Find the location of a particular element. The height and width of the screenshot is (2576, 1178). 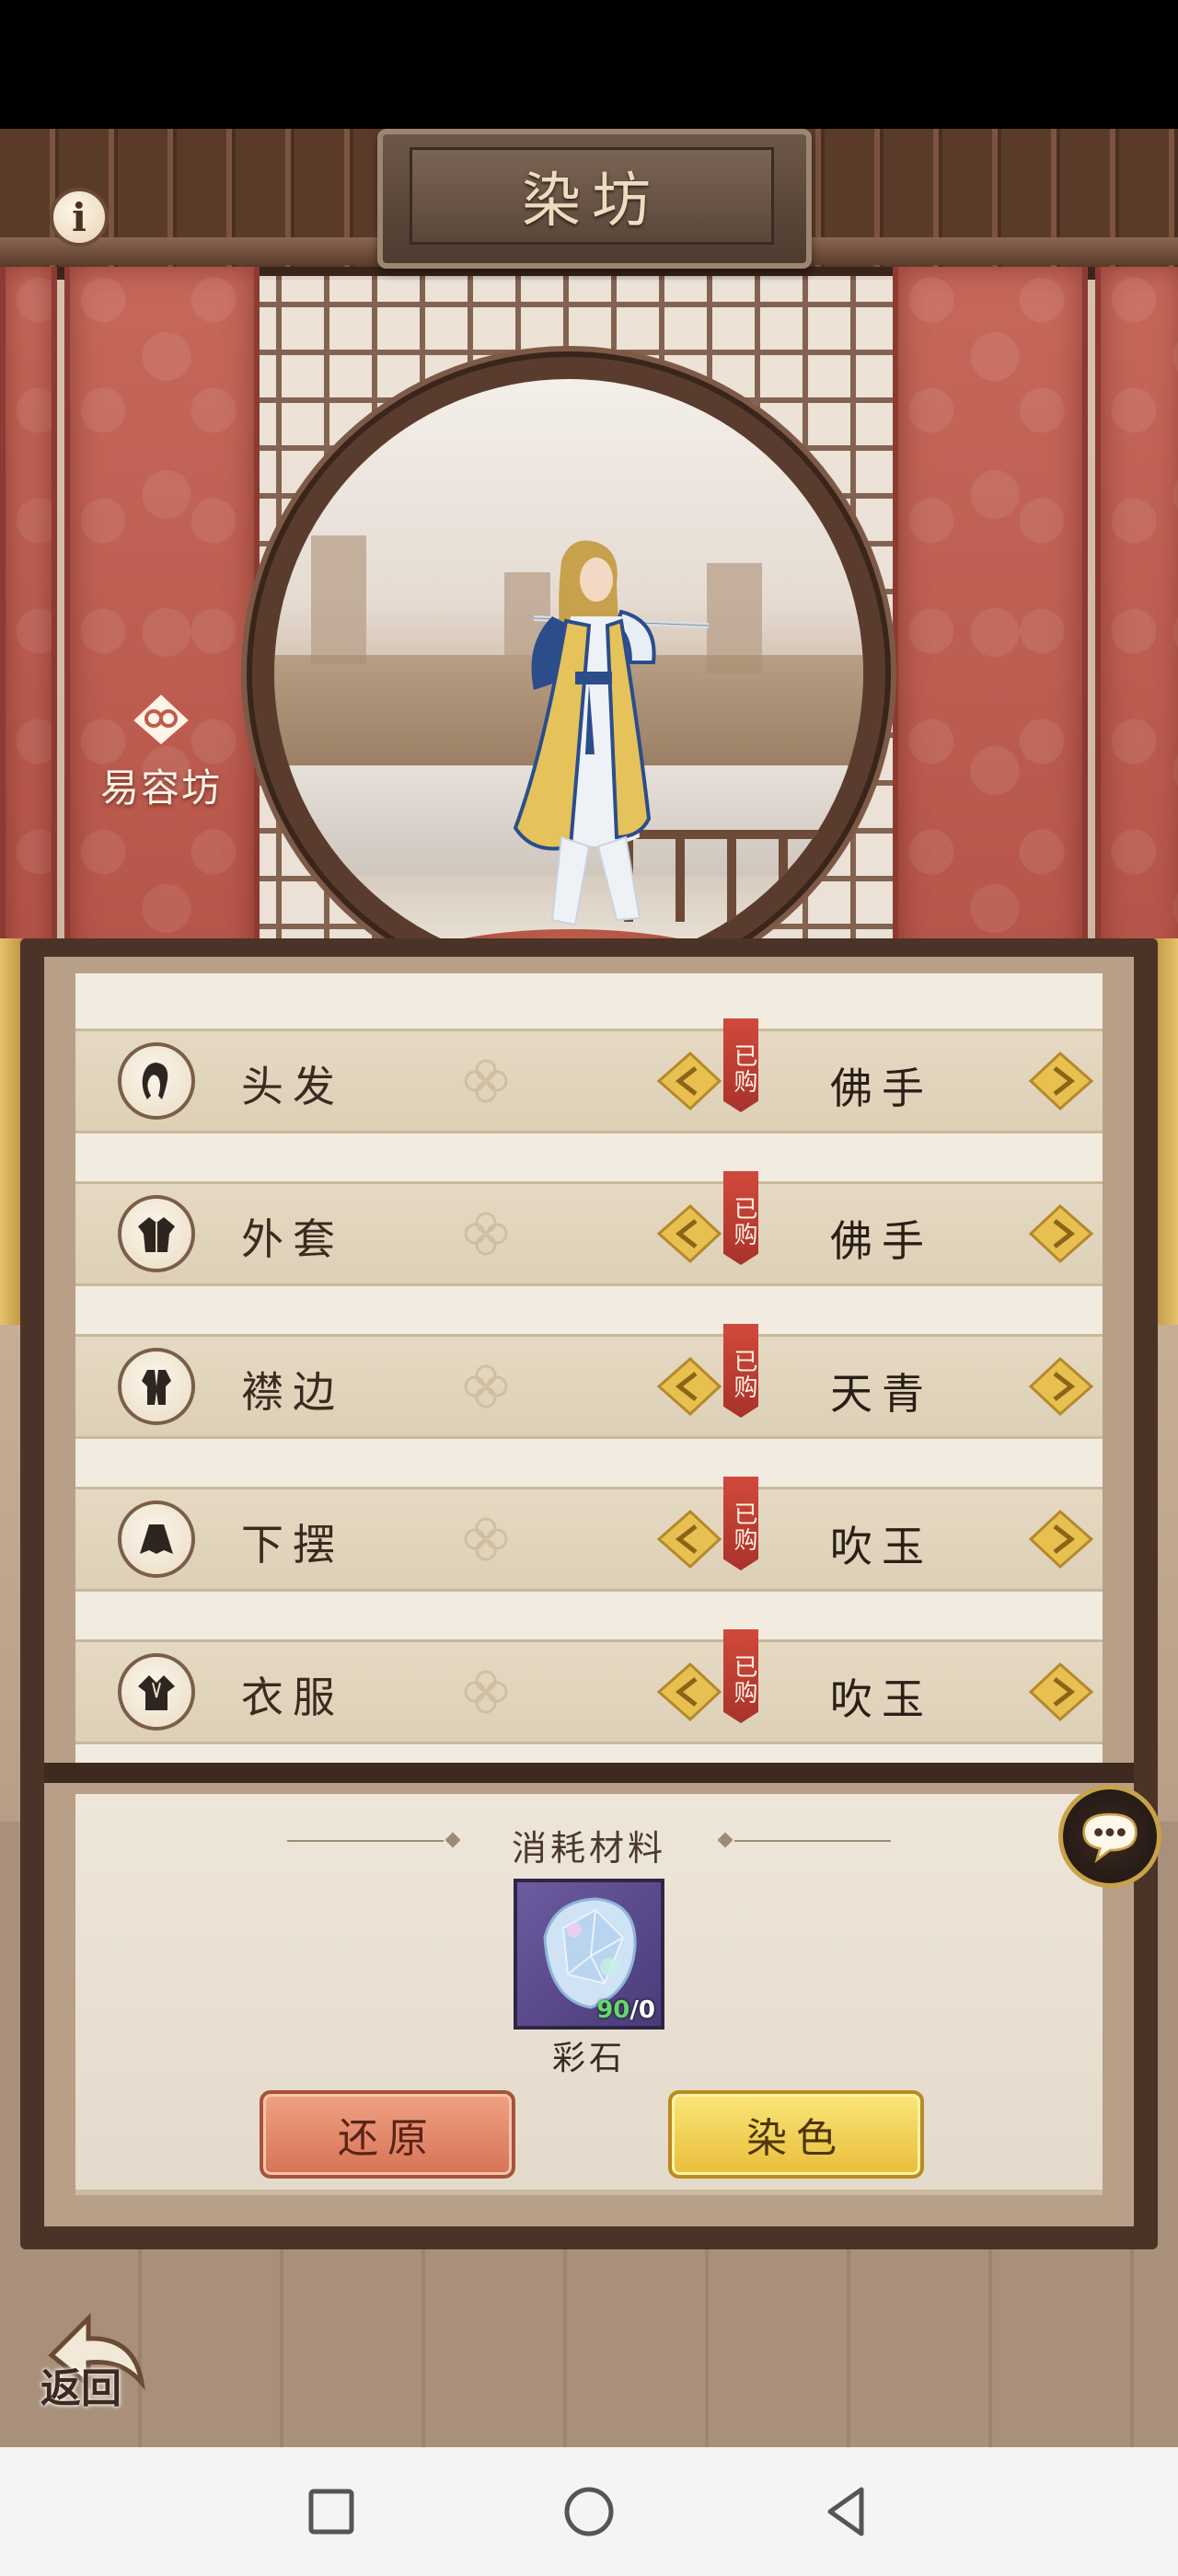

recents-square-icon is located at coordinates (331, 2511).